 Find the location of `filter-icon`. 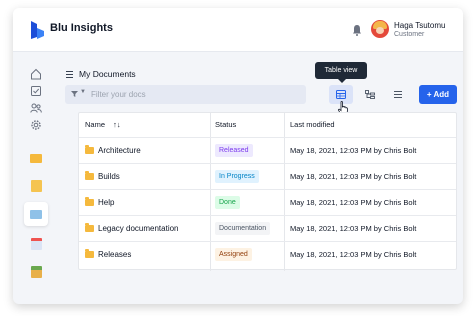

filter-icon is located at coordinates (74, 94).